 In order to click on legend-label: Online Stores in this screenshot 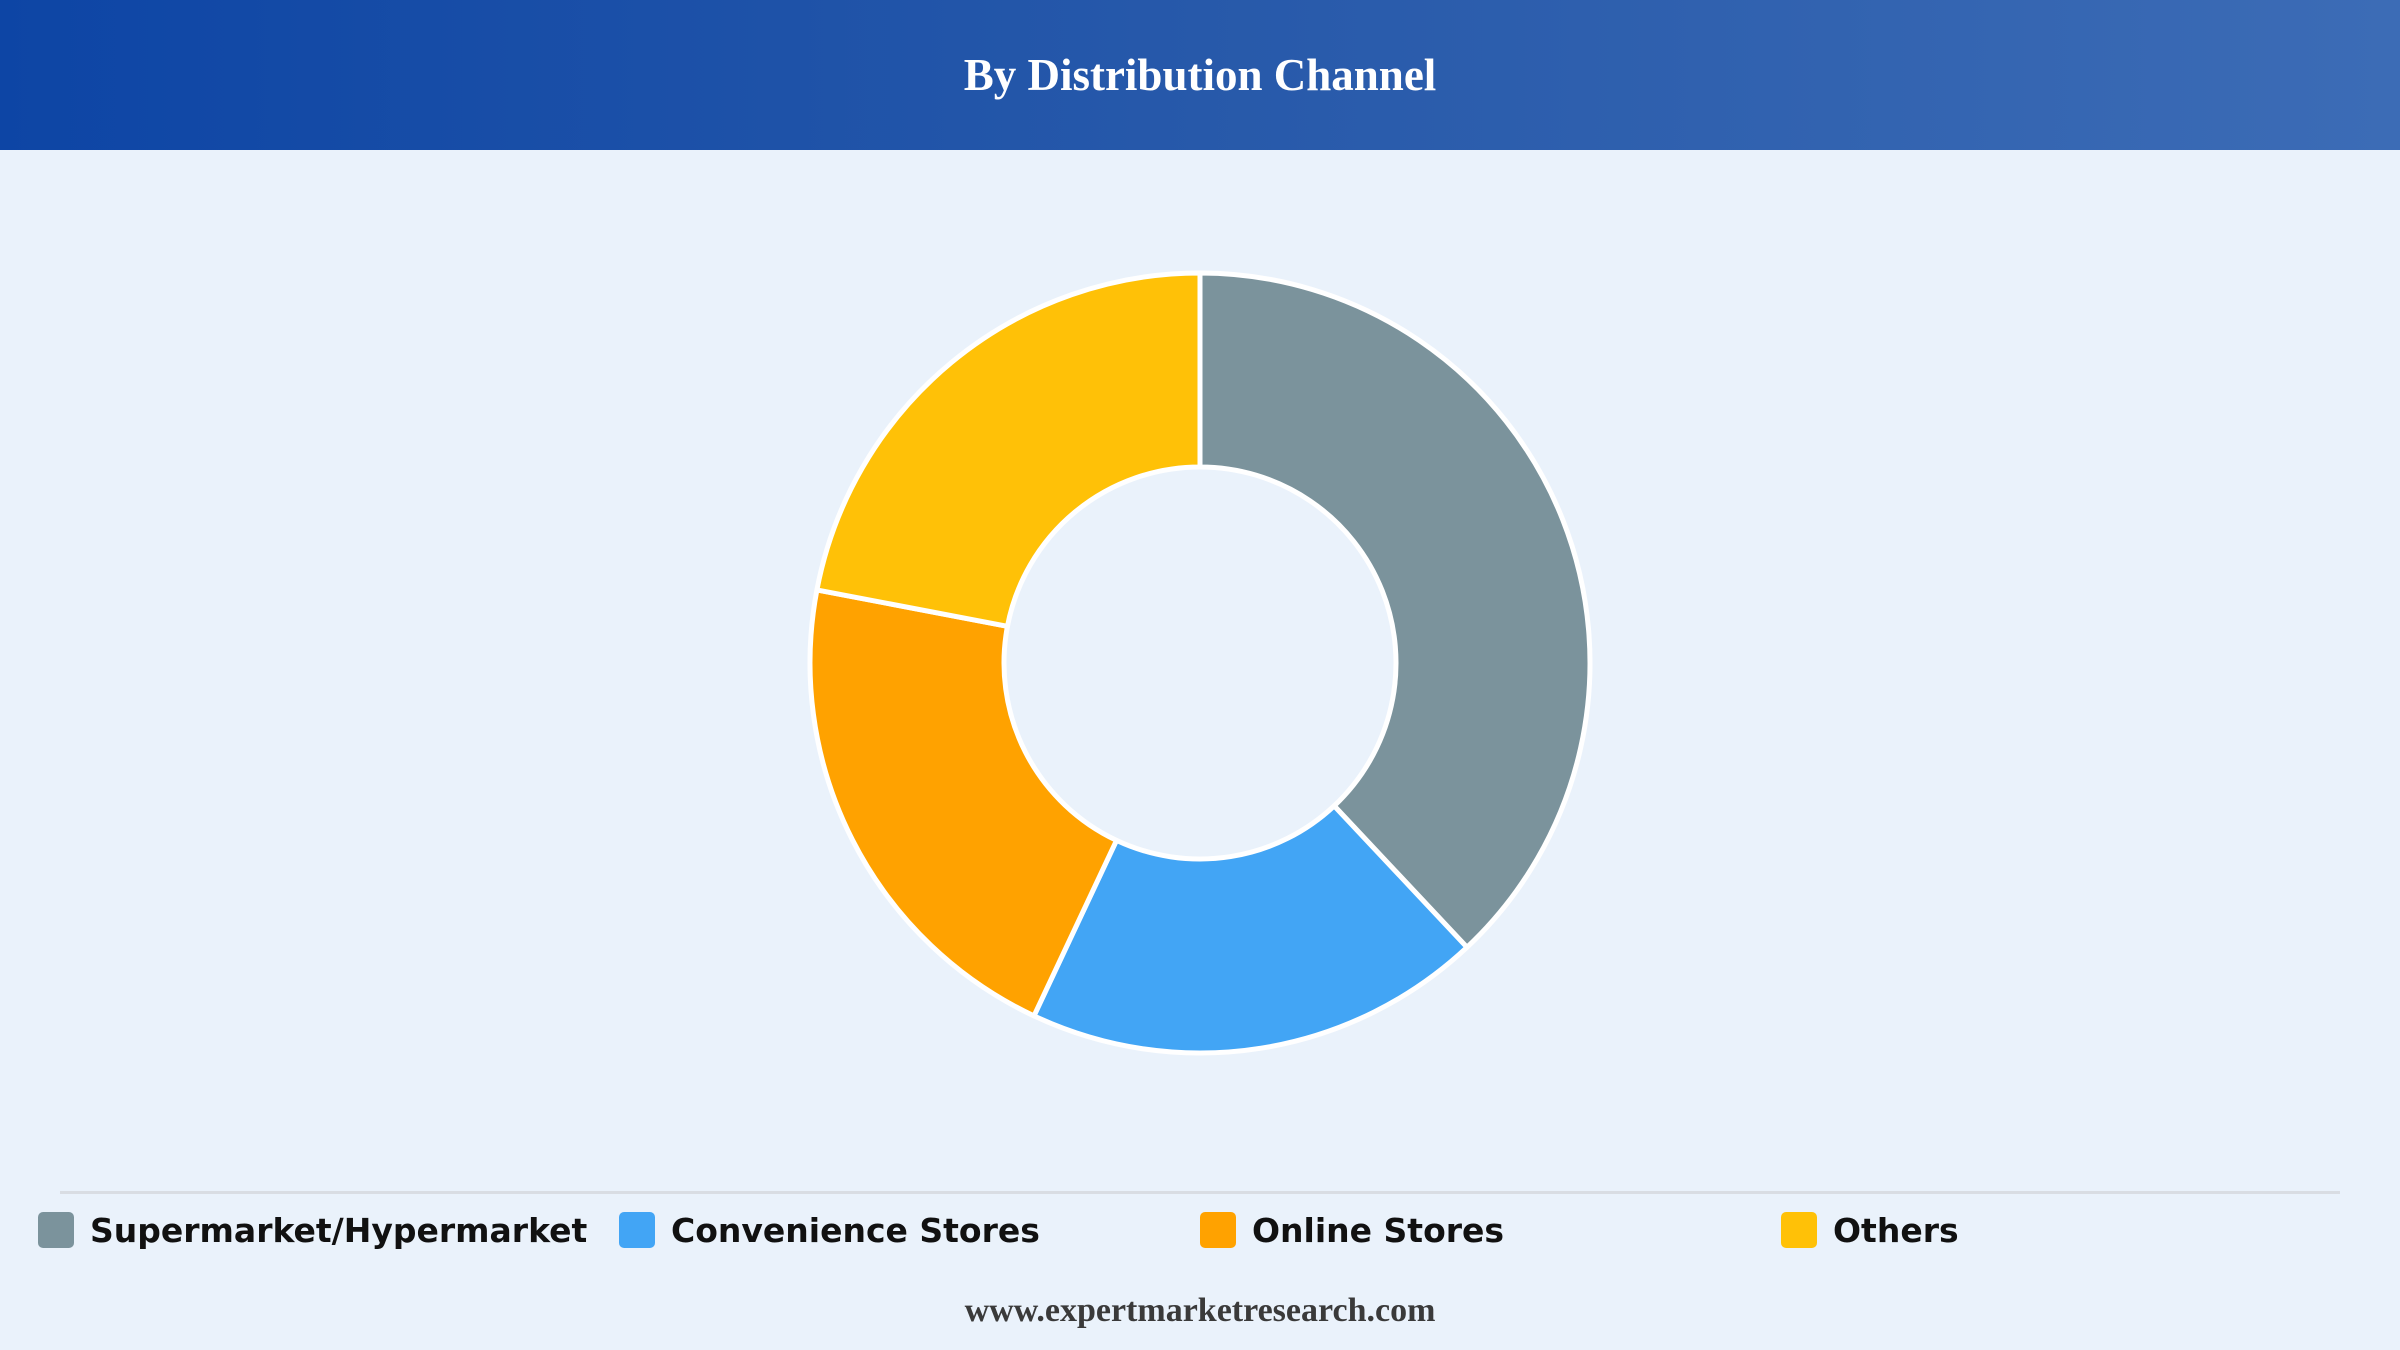, I will do `click(1378, 1230)`.